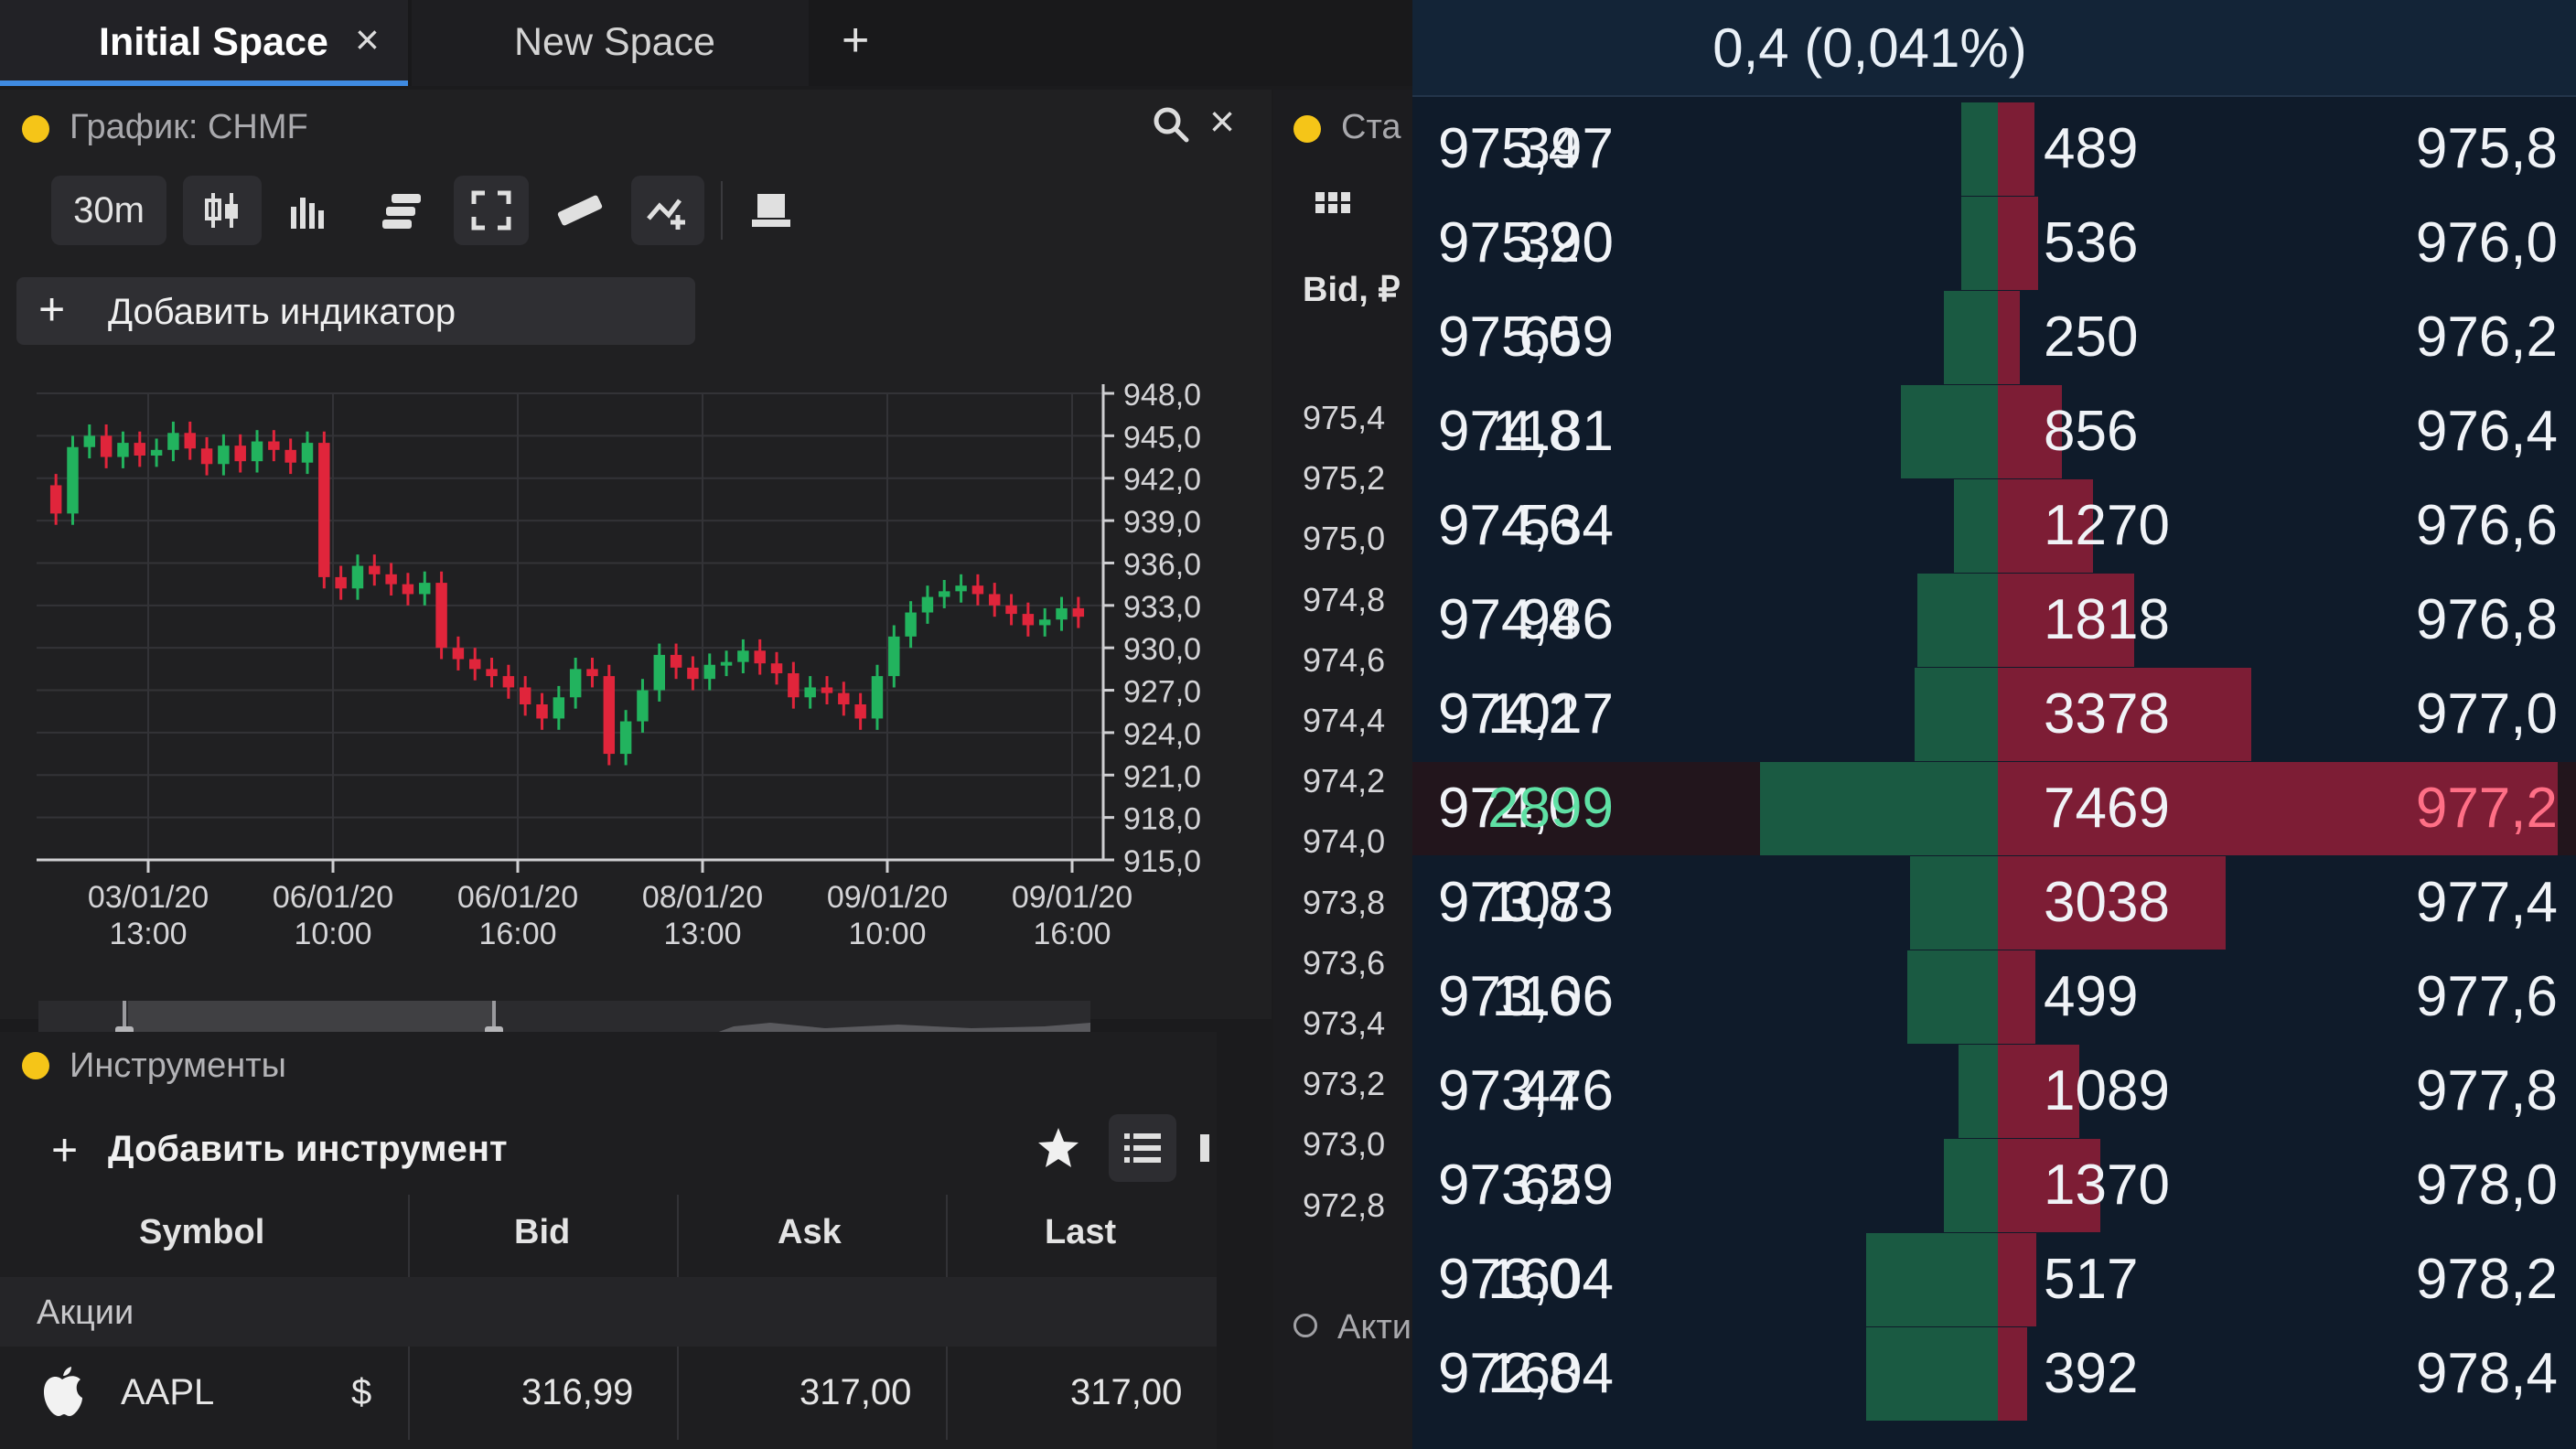  Describe the element at coordinates (1344, 1205) in the screenshot. I see `middle-price: 972,8` at that location.